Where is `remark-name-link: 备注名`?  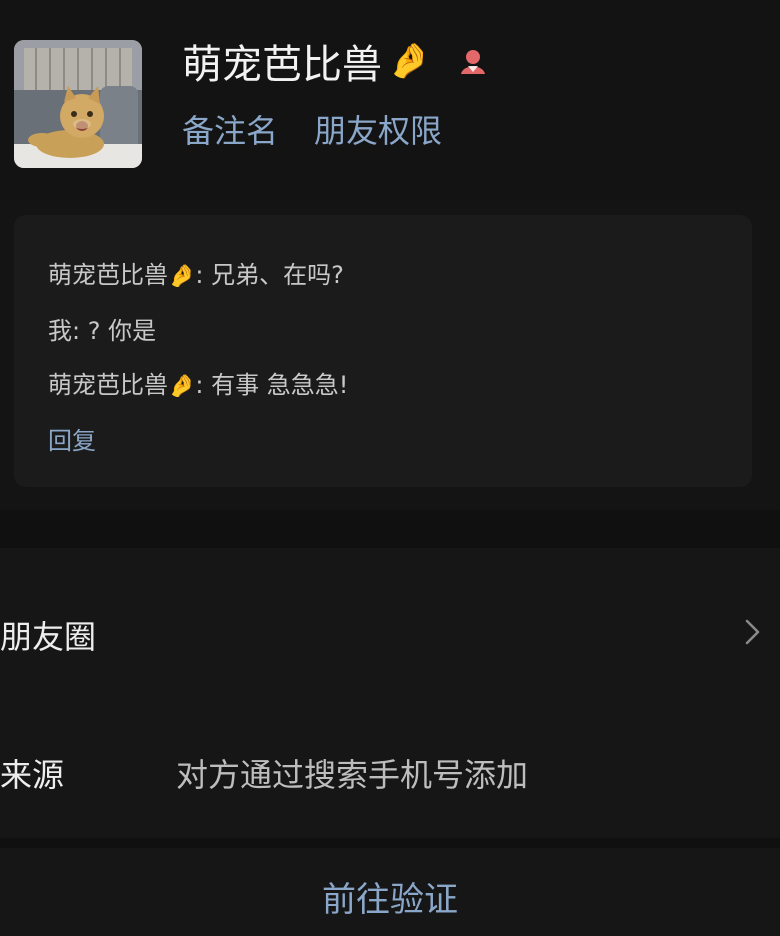 remark-name-link: 备注名 is located at coordinates (230, 129).